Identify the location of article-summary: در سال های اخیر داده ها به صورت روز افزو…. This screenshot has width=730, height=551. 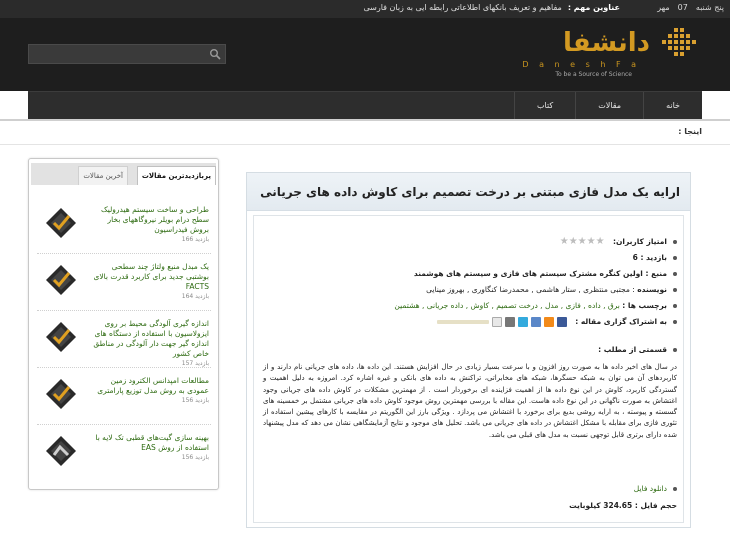
(470, 401).